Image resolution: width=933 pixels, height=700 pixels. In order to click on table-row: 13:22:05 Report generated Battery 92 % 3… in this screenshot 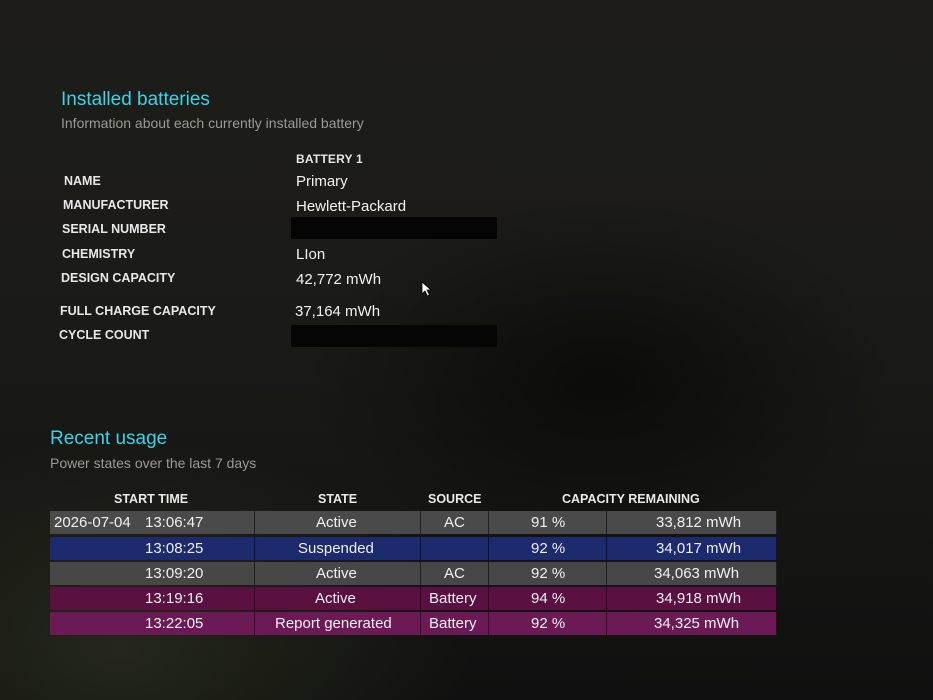, I will do `click(413, 623)`.